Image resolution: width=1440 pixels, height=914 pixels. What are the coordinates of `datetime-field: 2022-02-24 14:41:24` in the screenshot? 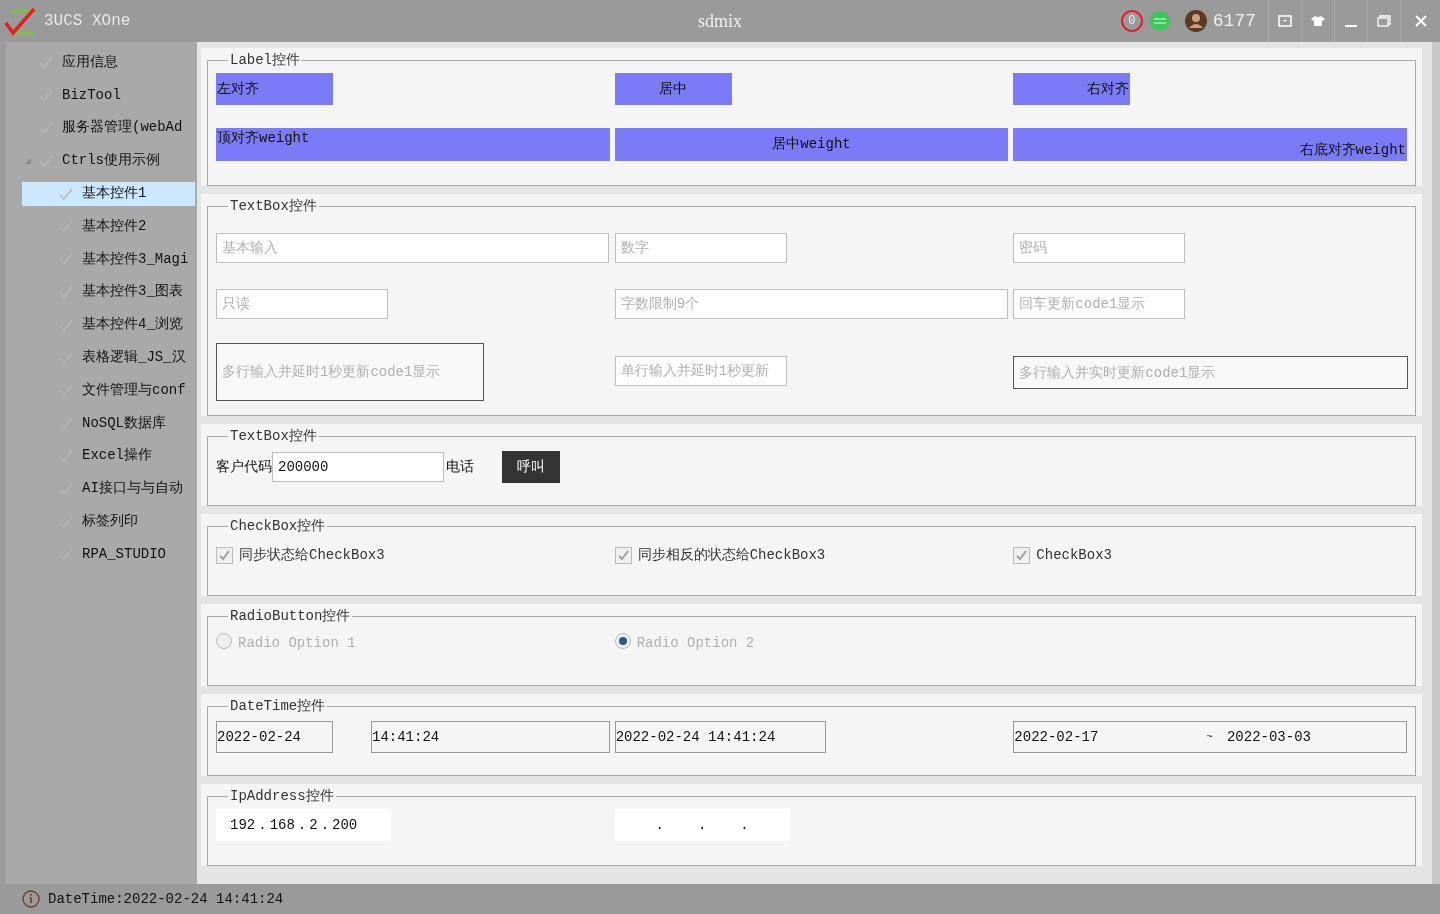 It's located at (720, 737).